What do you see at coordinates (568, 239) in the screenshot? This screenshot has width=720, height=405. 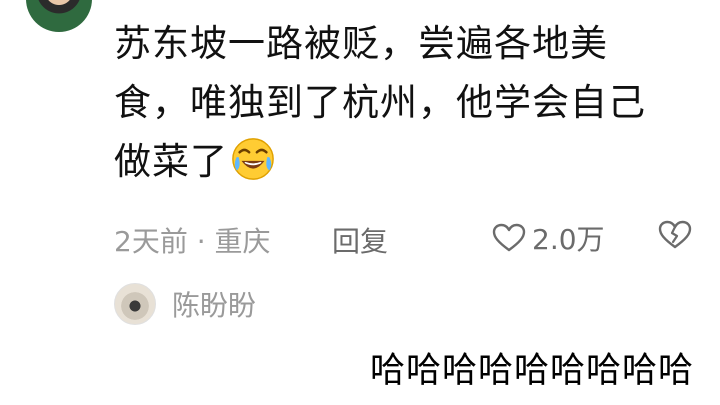 I see `like-count: 2.0万` at bounding box center [568, 239].